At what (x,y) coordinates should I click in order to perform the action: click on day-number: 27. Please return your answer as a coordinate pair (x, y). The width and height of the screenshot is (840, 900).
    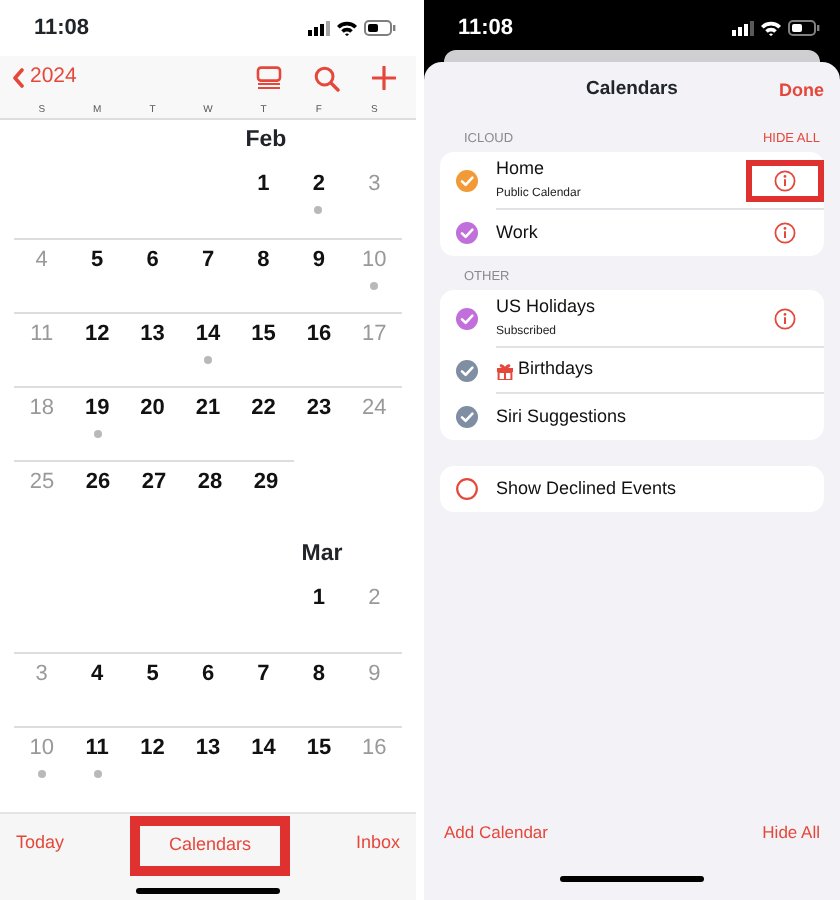
    Looking at the image, I should click on (154, 482).